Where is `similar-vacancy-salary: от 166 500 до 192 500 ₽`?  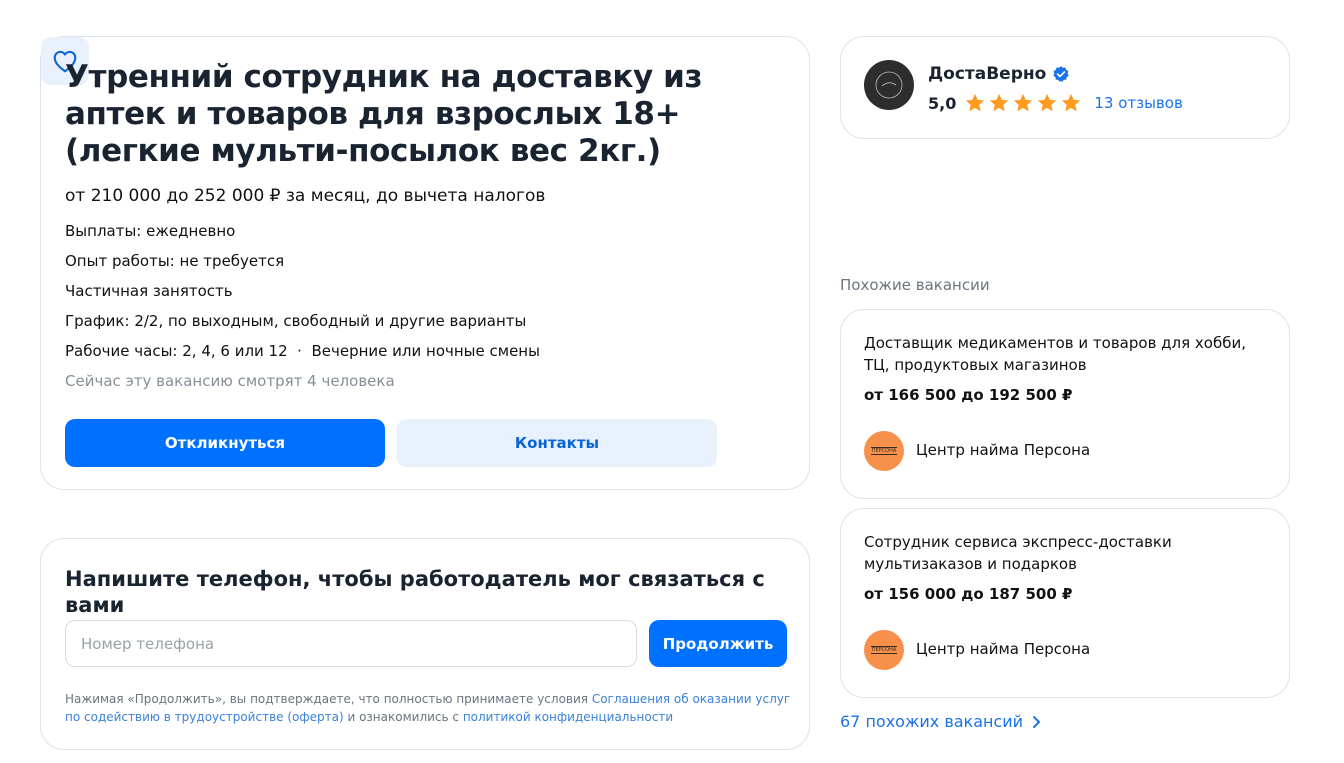 similar-vacancy-salary: от 166 500 до 192 500 ₽ is located at coordinates (968, 395).